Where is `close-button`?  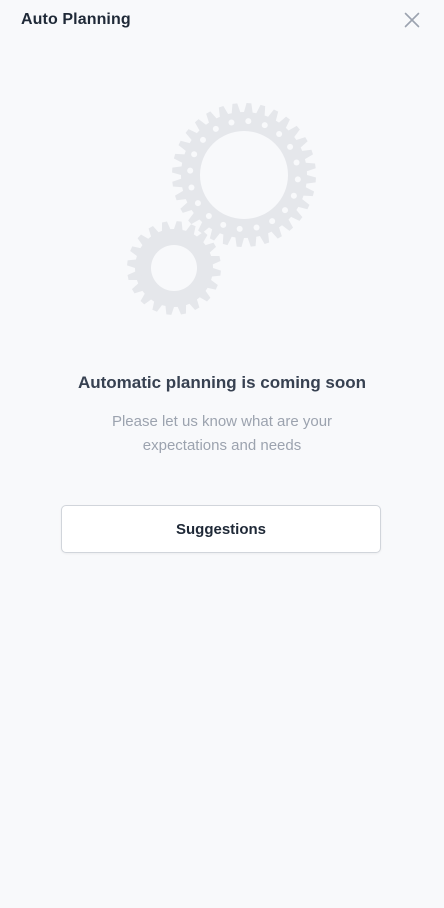
close-button is located at coordinates (412, 20).